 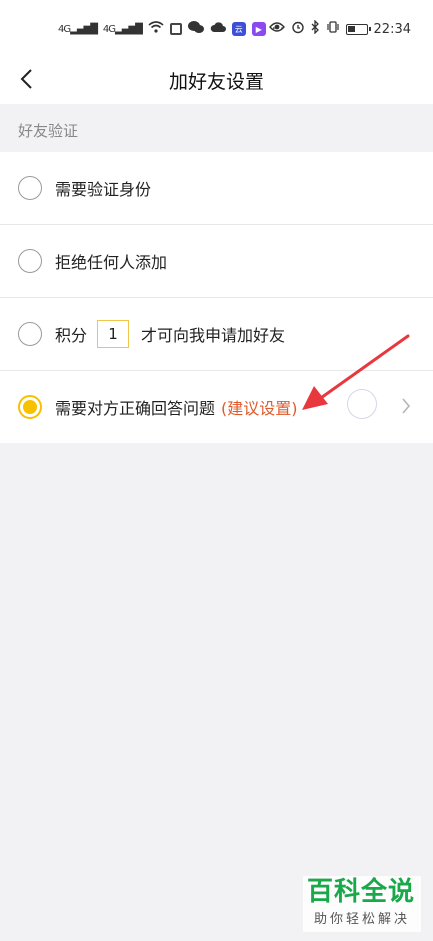 I want to click on signal-icon-2: 4G▂▄▆█, so click(x=122, y=29).